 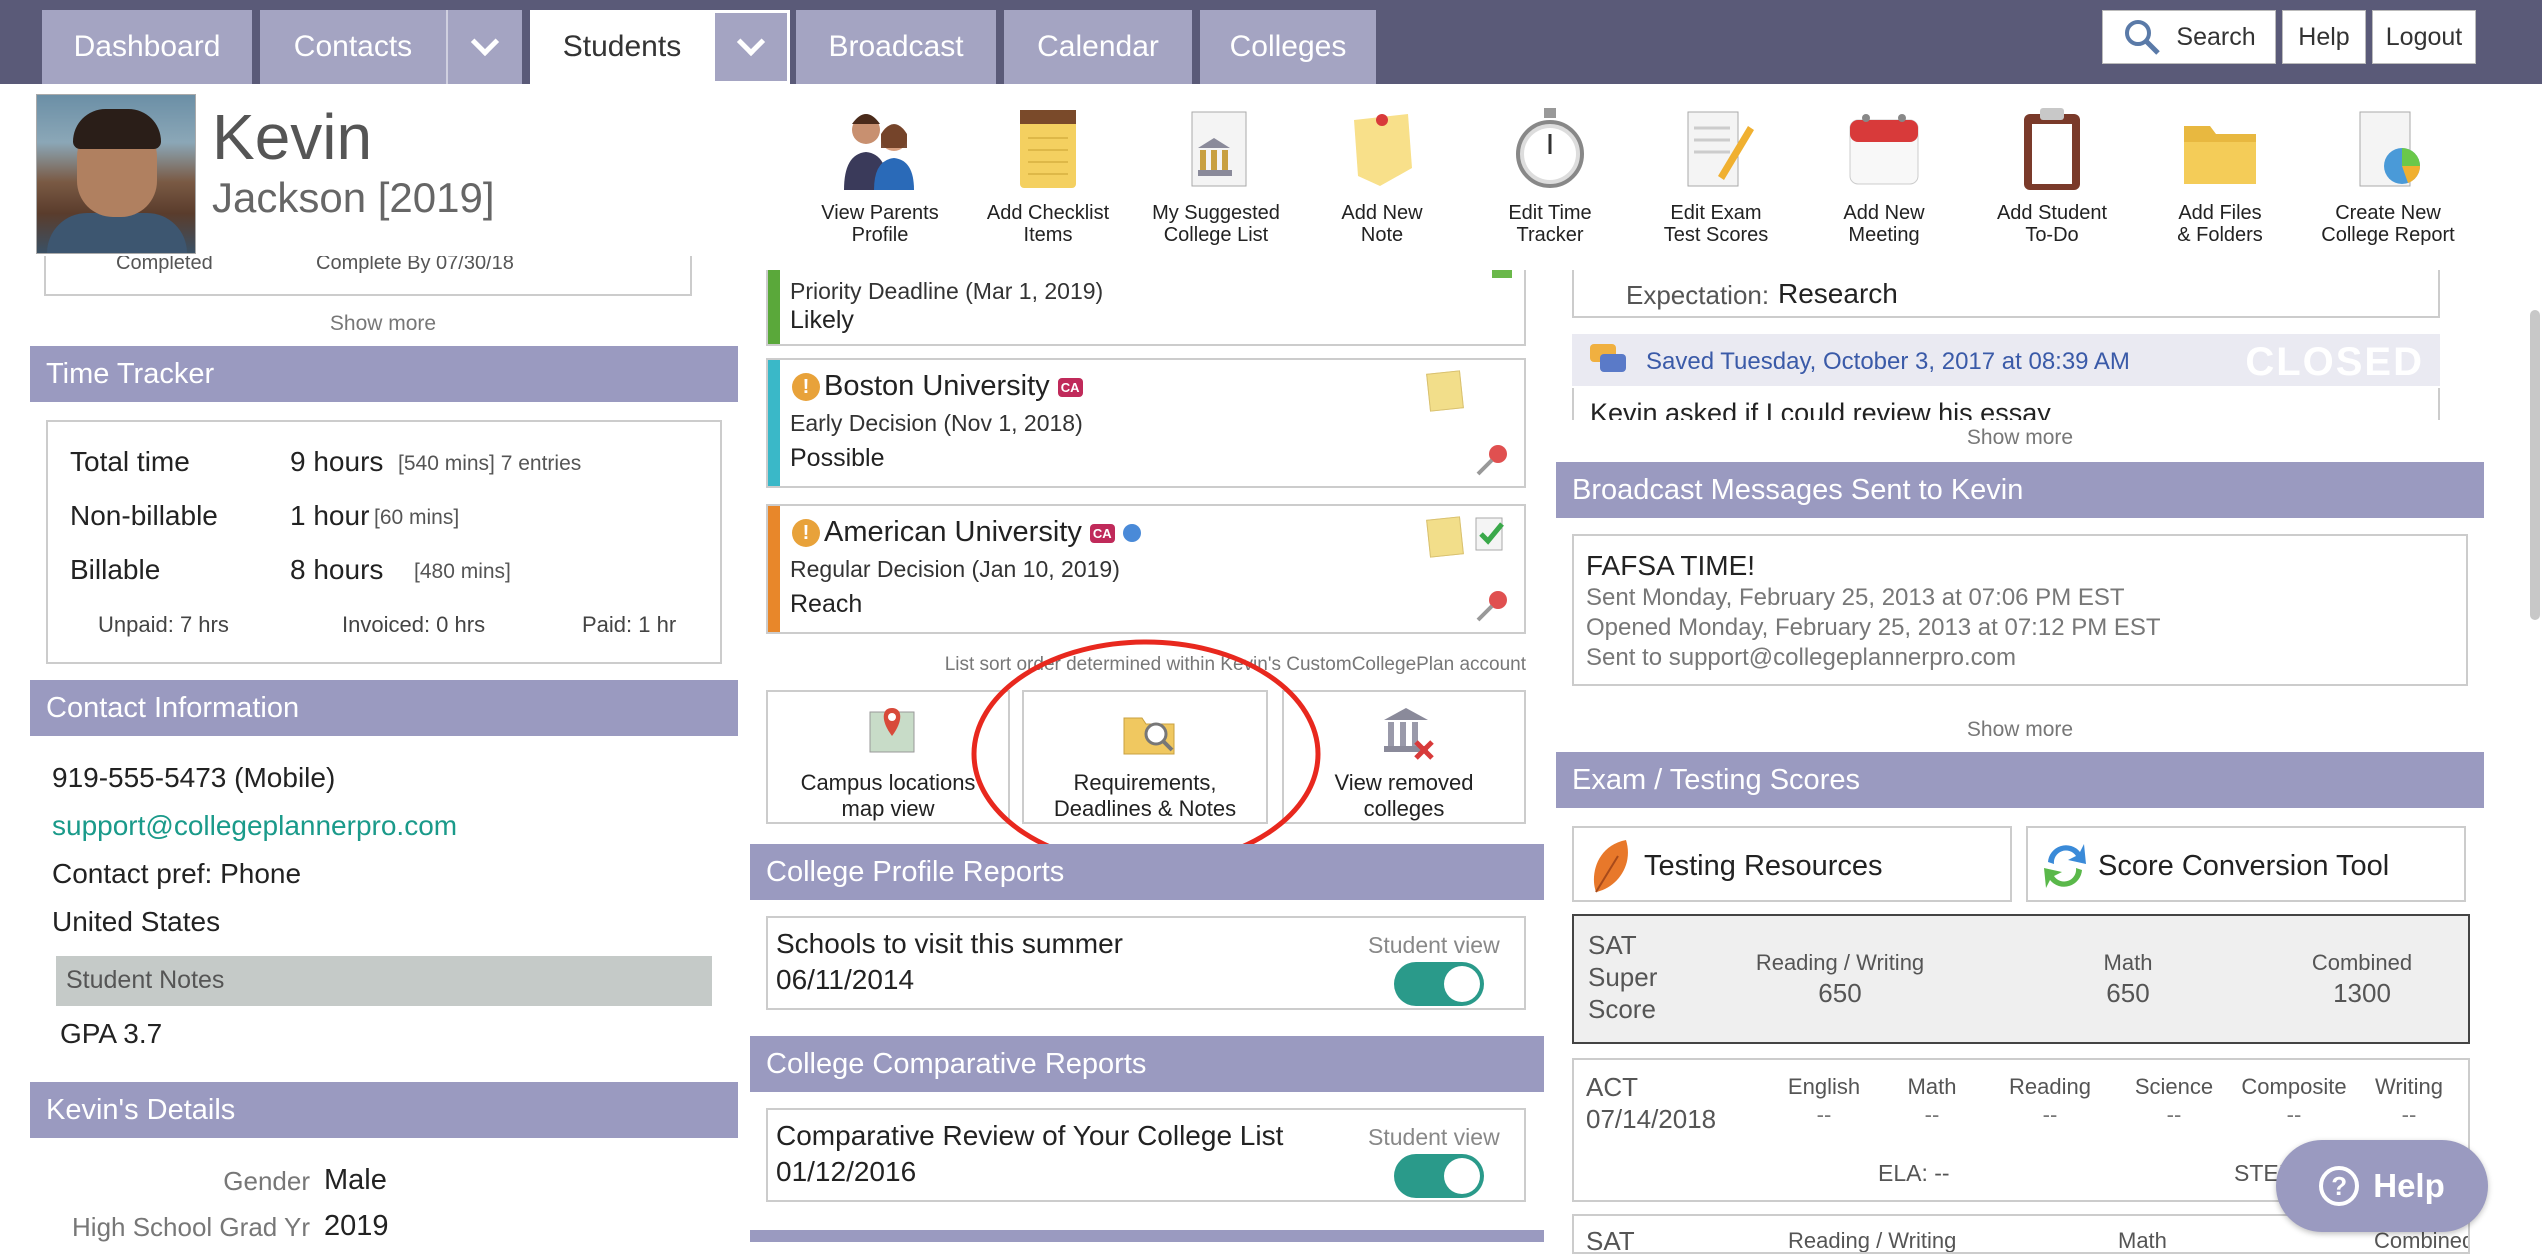 What do you see at coordinates (384, 374) in the screenshot?
I see `time-tracker-header: Time Tracker` at bounding box center [384, 374].